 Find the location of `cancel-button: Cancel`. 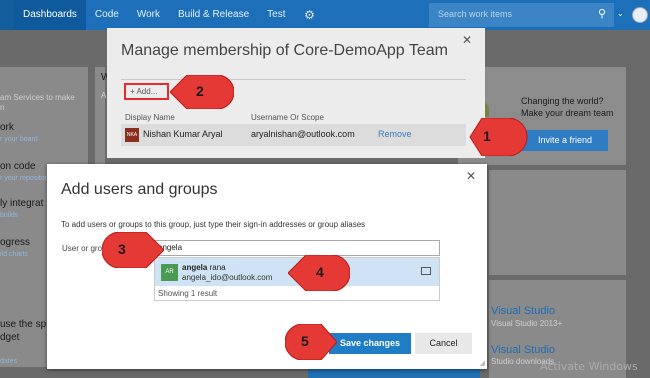

cancel-button: Cancel is located at coordinates (443, 343).